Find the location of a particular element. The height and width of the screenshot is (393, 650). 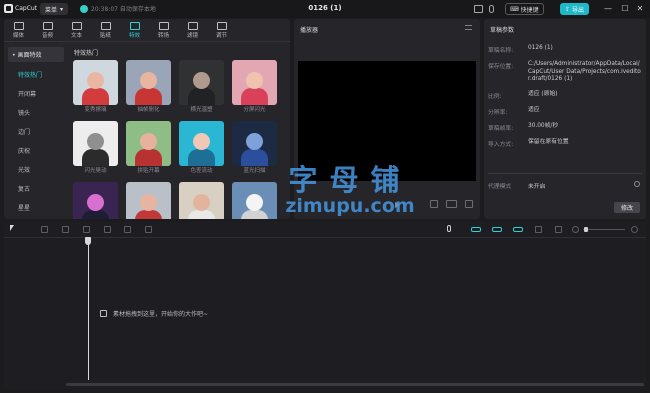

effect-card: 闪光晃动 is located at coordinates (95, 150).